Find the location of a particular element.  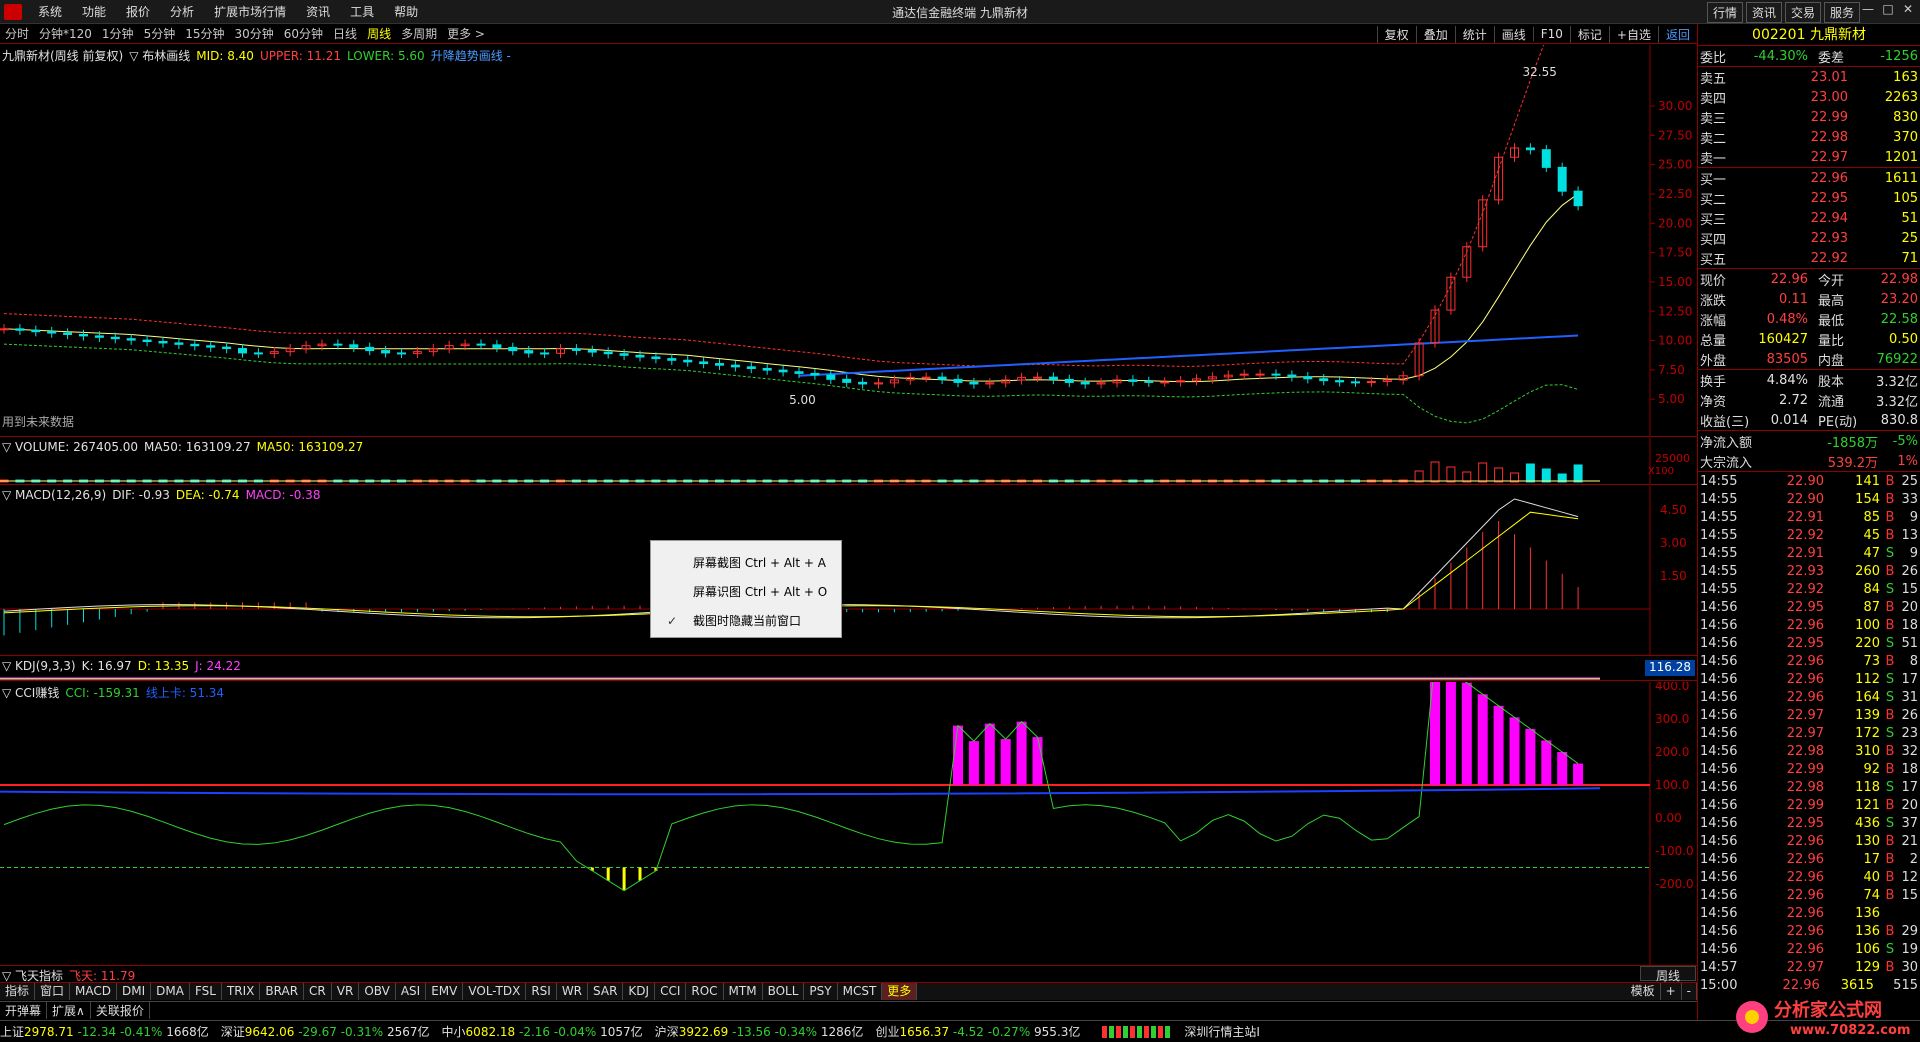

tool-button-0: 复权 is located at coordinates (1396, 34).